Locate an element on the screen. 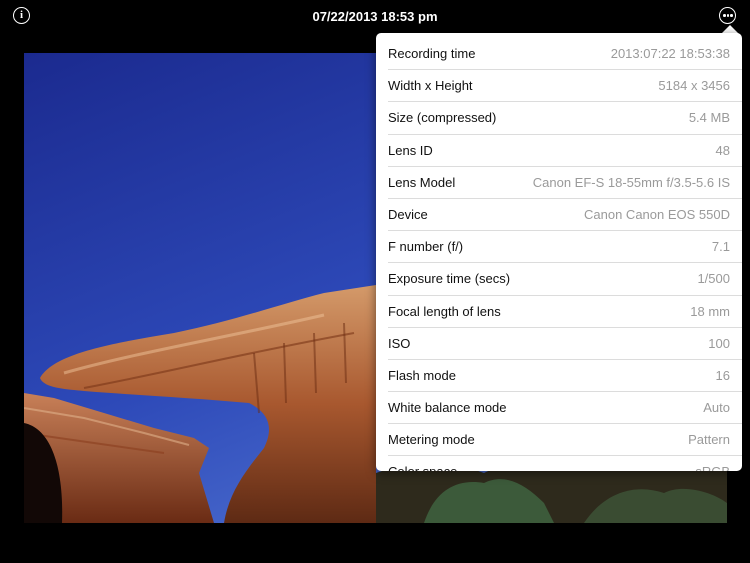 Image resolution: width=750 pixels, height=563 pixels. exif-key: Width x Height is located at coordinates (430, 86).